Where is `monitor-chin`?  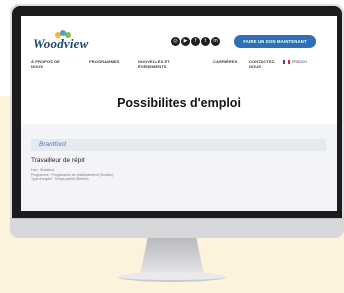 monitor-chin is located at coordinates (177, 228).